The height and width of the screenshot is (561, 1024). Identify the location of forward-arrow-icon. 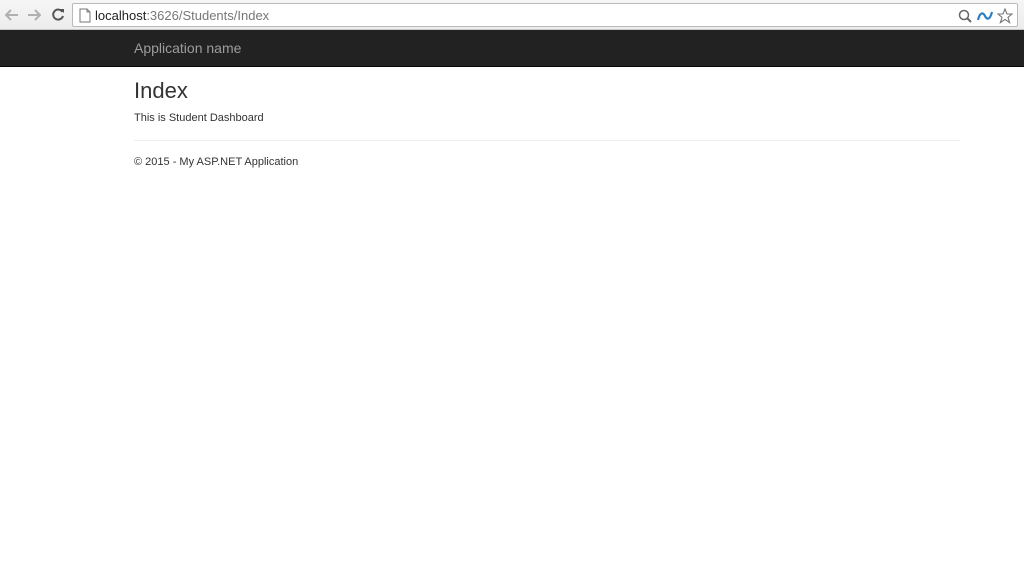
(34, 15).